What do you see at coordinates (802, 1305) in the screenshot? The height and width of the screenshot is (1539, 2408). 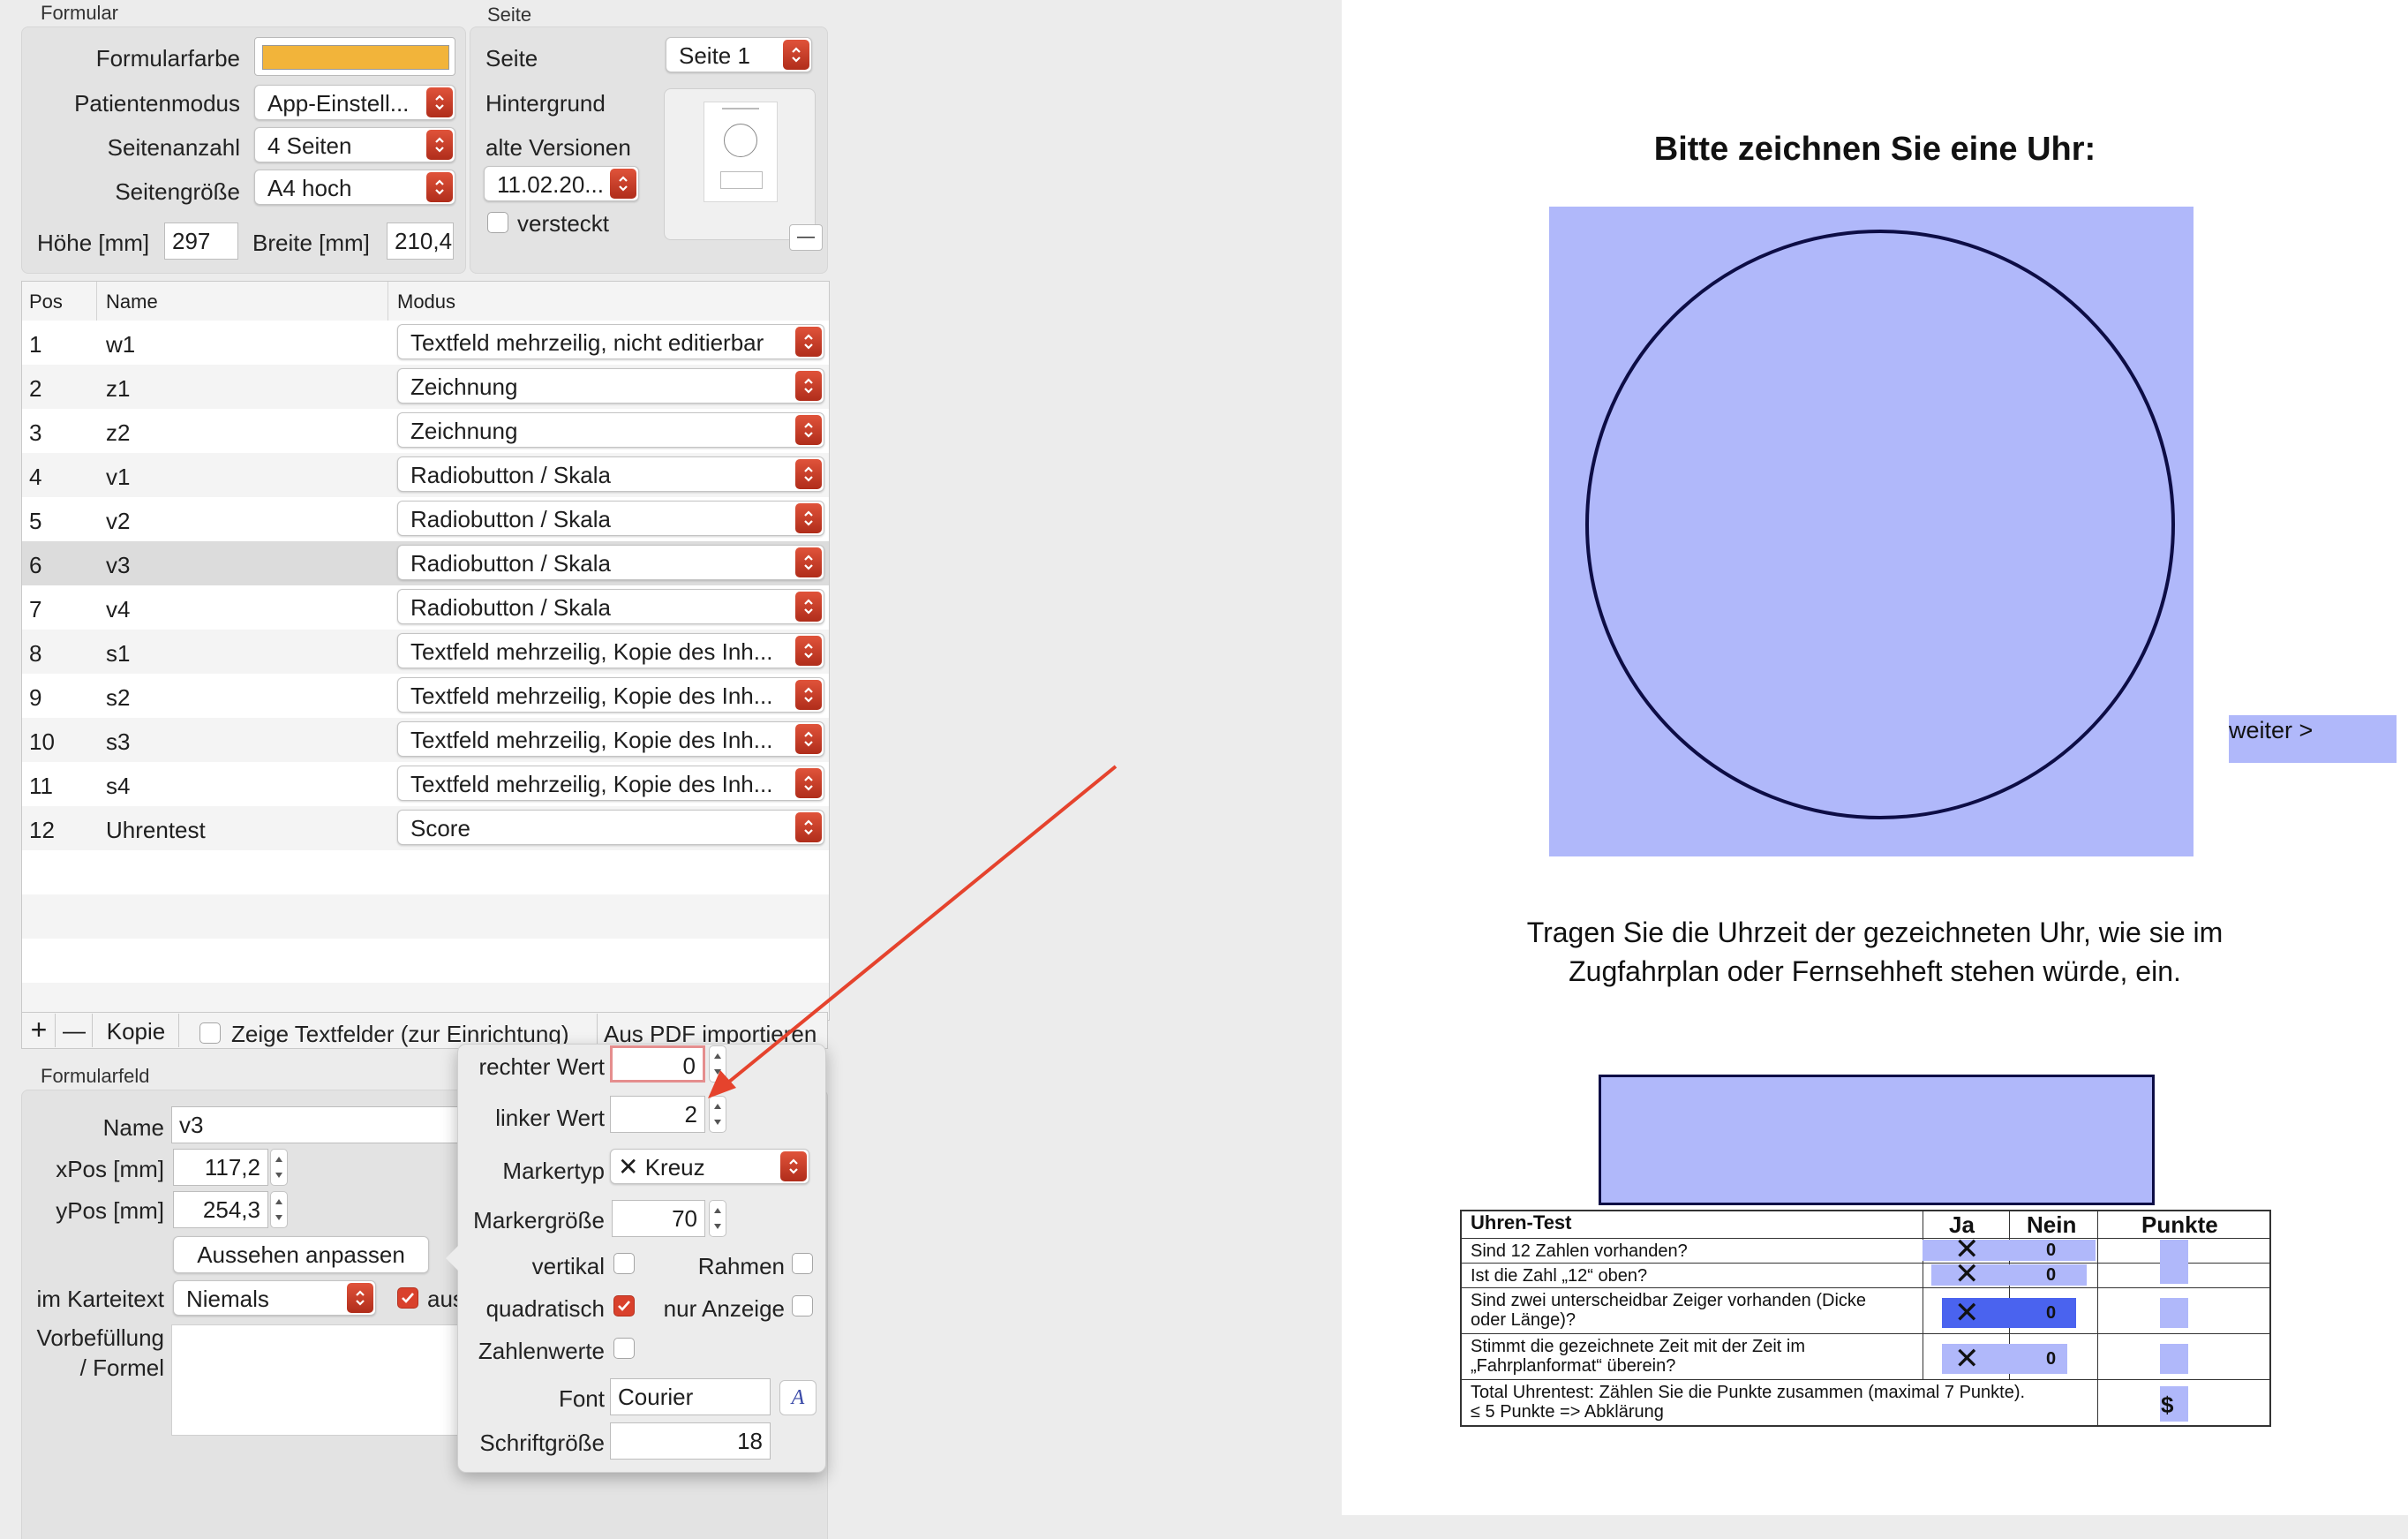 I see `nur-anzeige-checkbox` at bounding box center [802, 1305].